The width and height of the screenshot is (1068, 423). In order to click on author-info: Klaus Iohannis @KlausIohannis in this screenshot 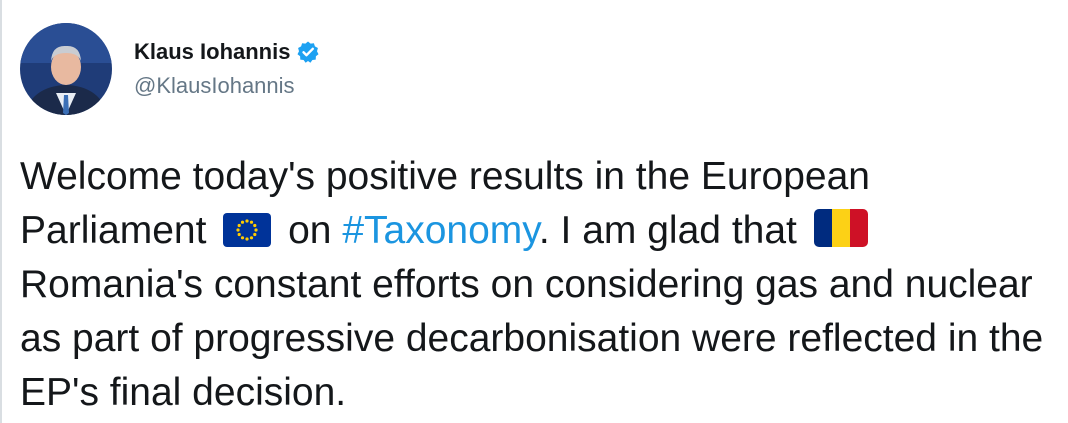, I will do `click(227, 69)`.